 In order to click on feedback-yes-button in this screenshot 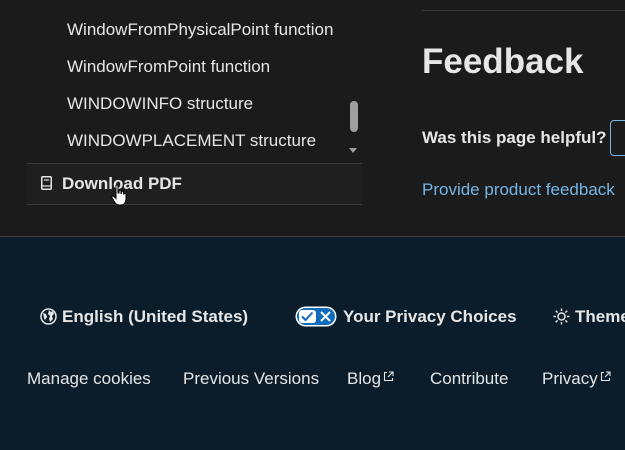, I will do `click(617, 138)`.